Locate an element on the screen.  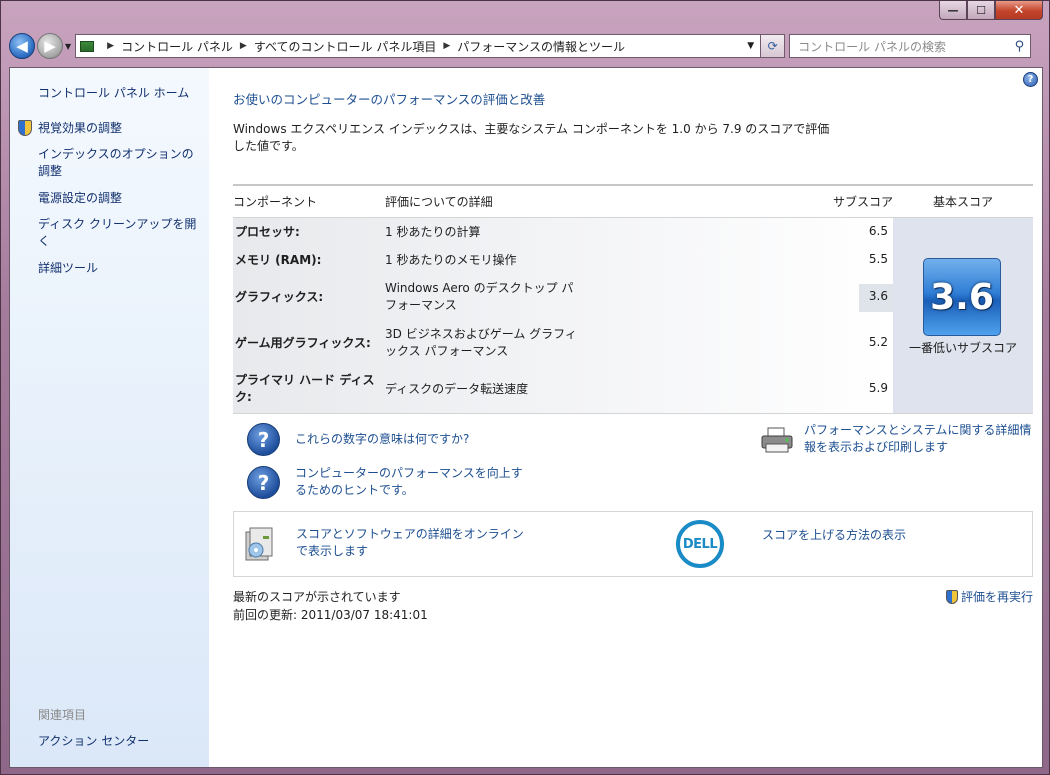
row-memory-details: 1 秒あたりのメモリ操作 is located at coordinates (451, 260).